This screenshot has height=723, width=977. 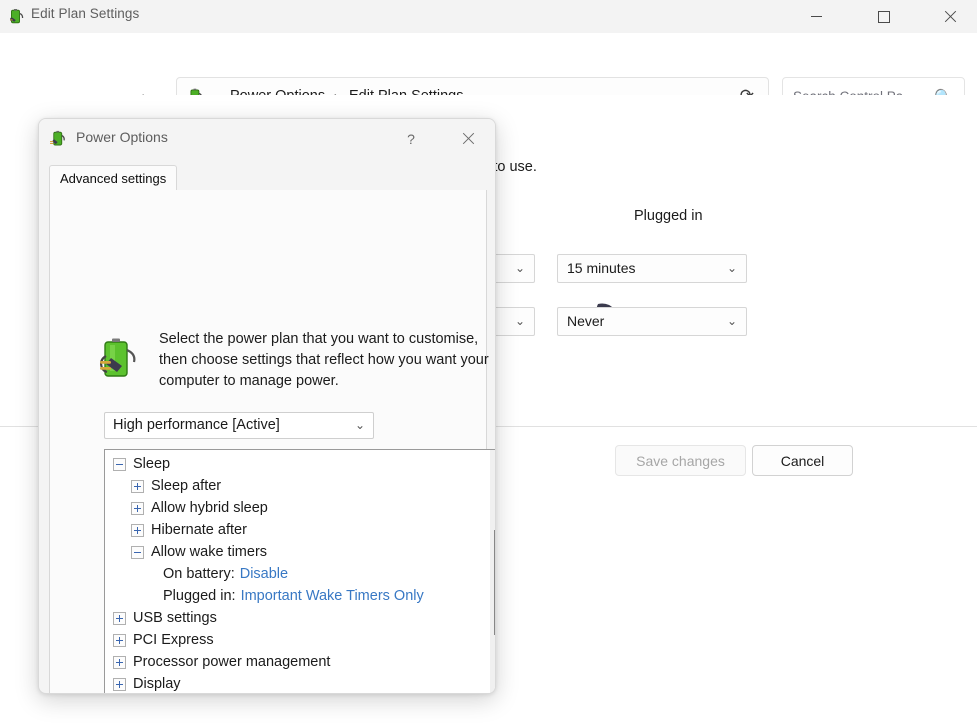 What do you see at coordinates (209, 508) in the screenshot?
I see `tree-item-label: Allow hybrid sleep` at bounding box center [209, 508].